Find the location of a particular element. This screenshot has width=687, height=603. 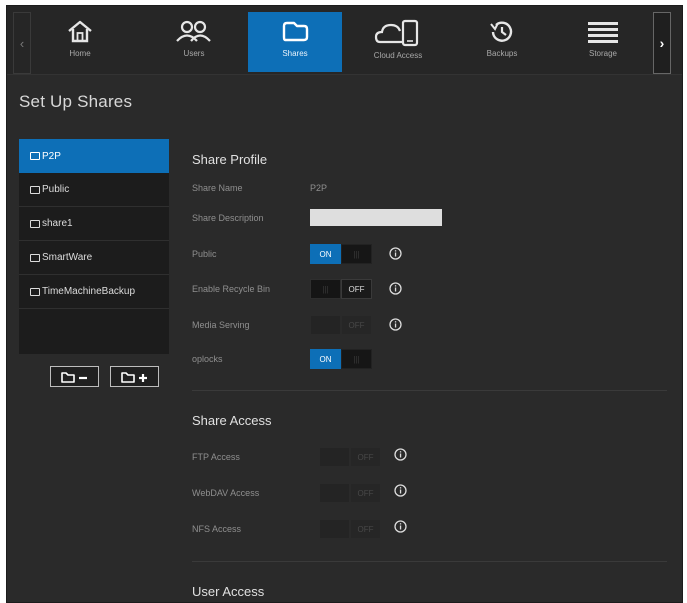

cloud-folder-icon is located at coordinates (295, 31).